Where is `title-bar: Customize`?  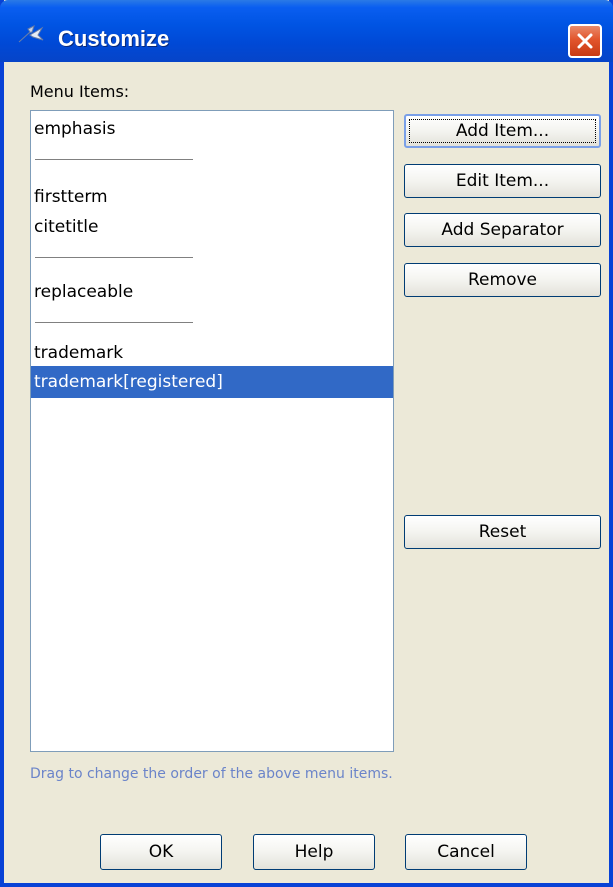
title-bar: Customize is located at coordinates (306, 31).